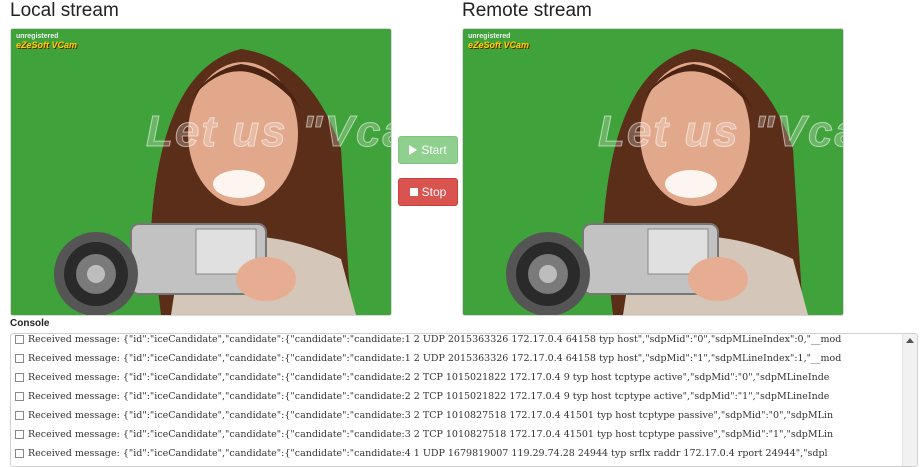 This screenshot has width=921, height=467. What do you see at coordinates (413, 150) in the screenshot?
I see `play-icon` at bounding box center [413, 150].